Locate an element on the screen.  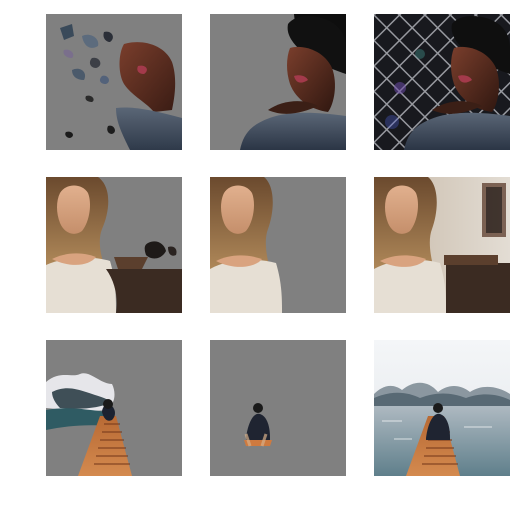
row1-masked-subject-svg is located at coordinates (278, 82).